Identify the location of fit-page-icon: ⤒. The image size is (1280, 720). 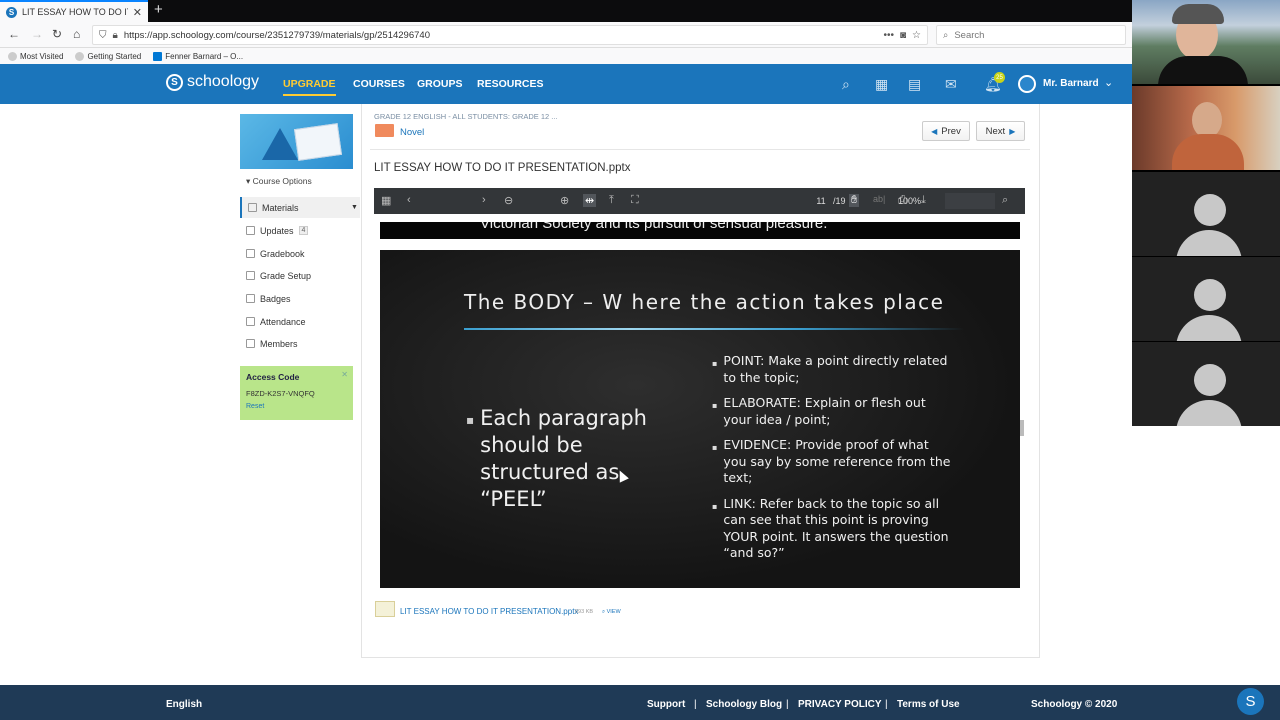
(611, 200).